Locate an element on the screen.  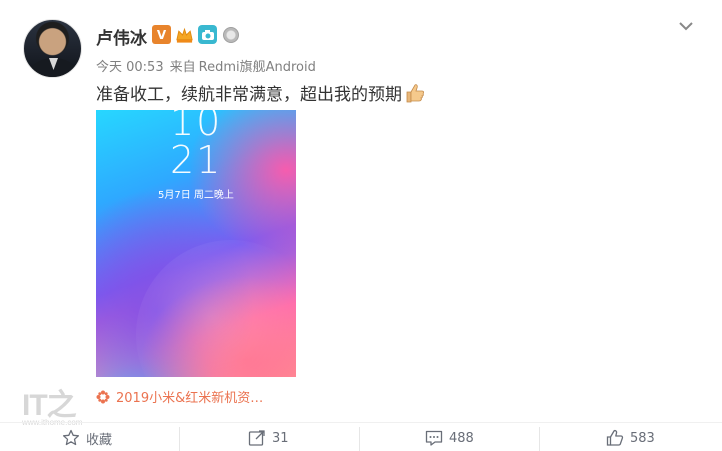
lockscreen-date: 5月7日 周二晚上 is located at coordinates (196, 195).